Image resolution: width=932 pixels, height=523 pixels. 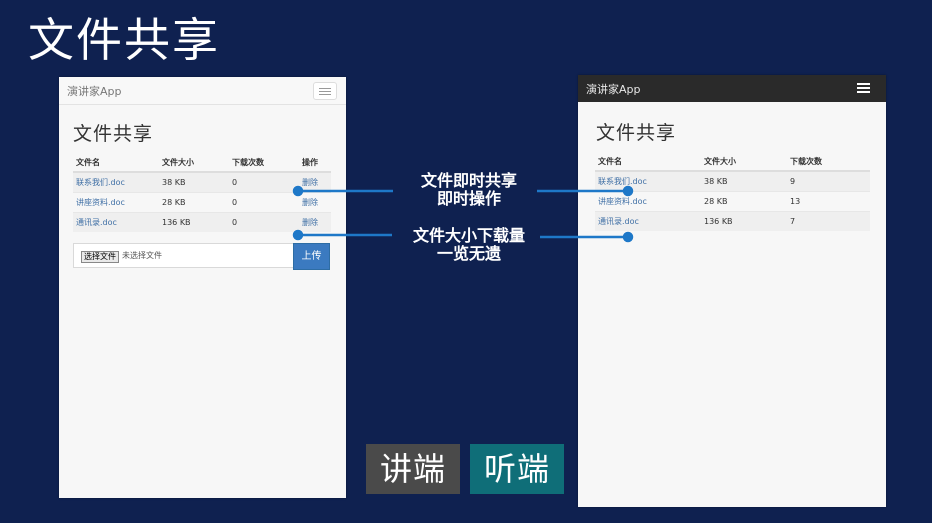 I want to click on speaker-side-label: 讲端, so click(x=413, y=469).